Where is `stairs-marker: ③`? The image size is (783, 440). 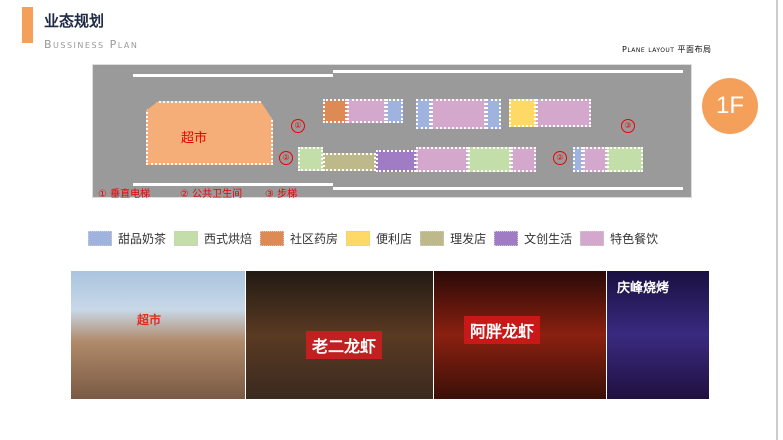 stairs-marker: ③ is located at coordinates (628, 126).